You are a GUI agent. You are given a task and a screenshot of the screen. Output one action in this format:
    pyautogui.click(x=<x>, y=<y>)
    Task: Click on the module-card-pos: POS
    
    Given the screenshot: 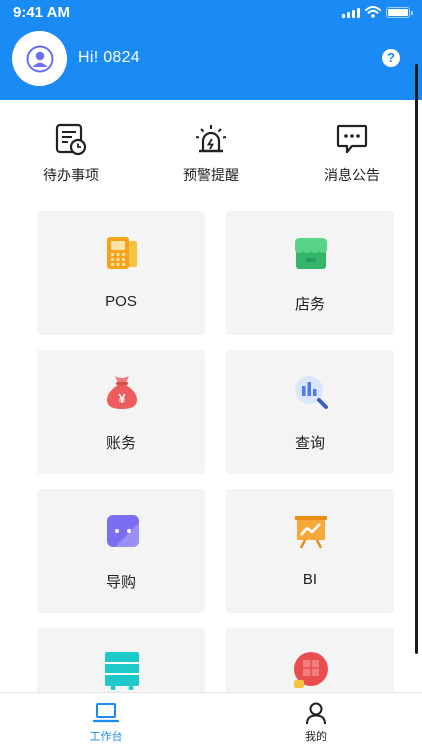 What is the action you would take?
    pyautogui.click(x=121, y=273)
    